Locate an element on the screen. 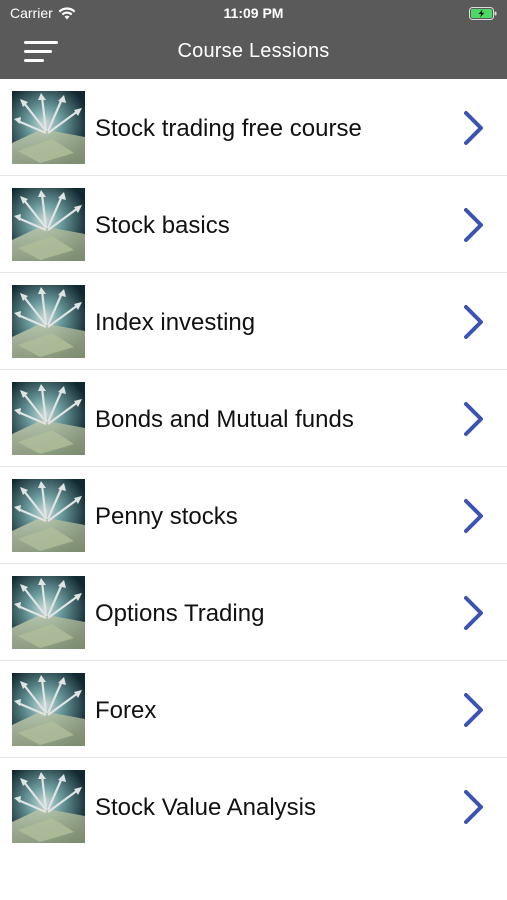 Image resolution: width=507 pixels, height=900 pixels. lesson-row: Index investing is located at coordinates (253, 321).